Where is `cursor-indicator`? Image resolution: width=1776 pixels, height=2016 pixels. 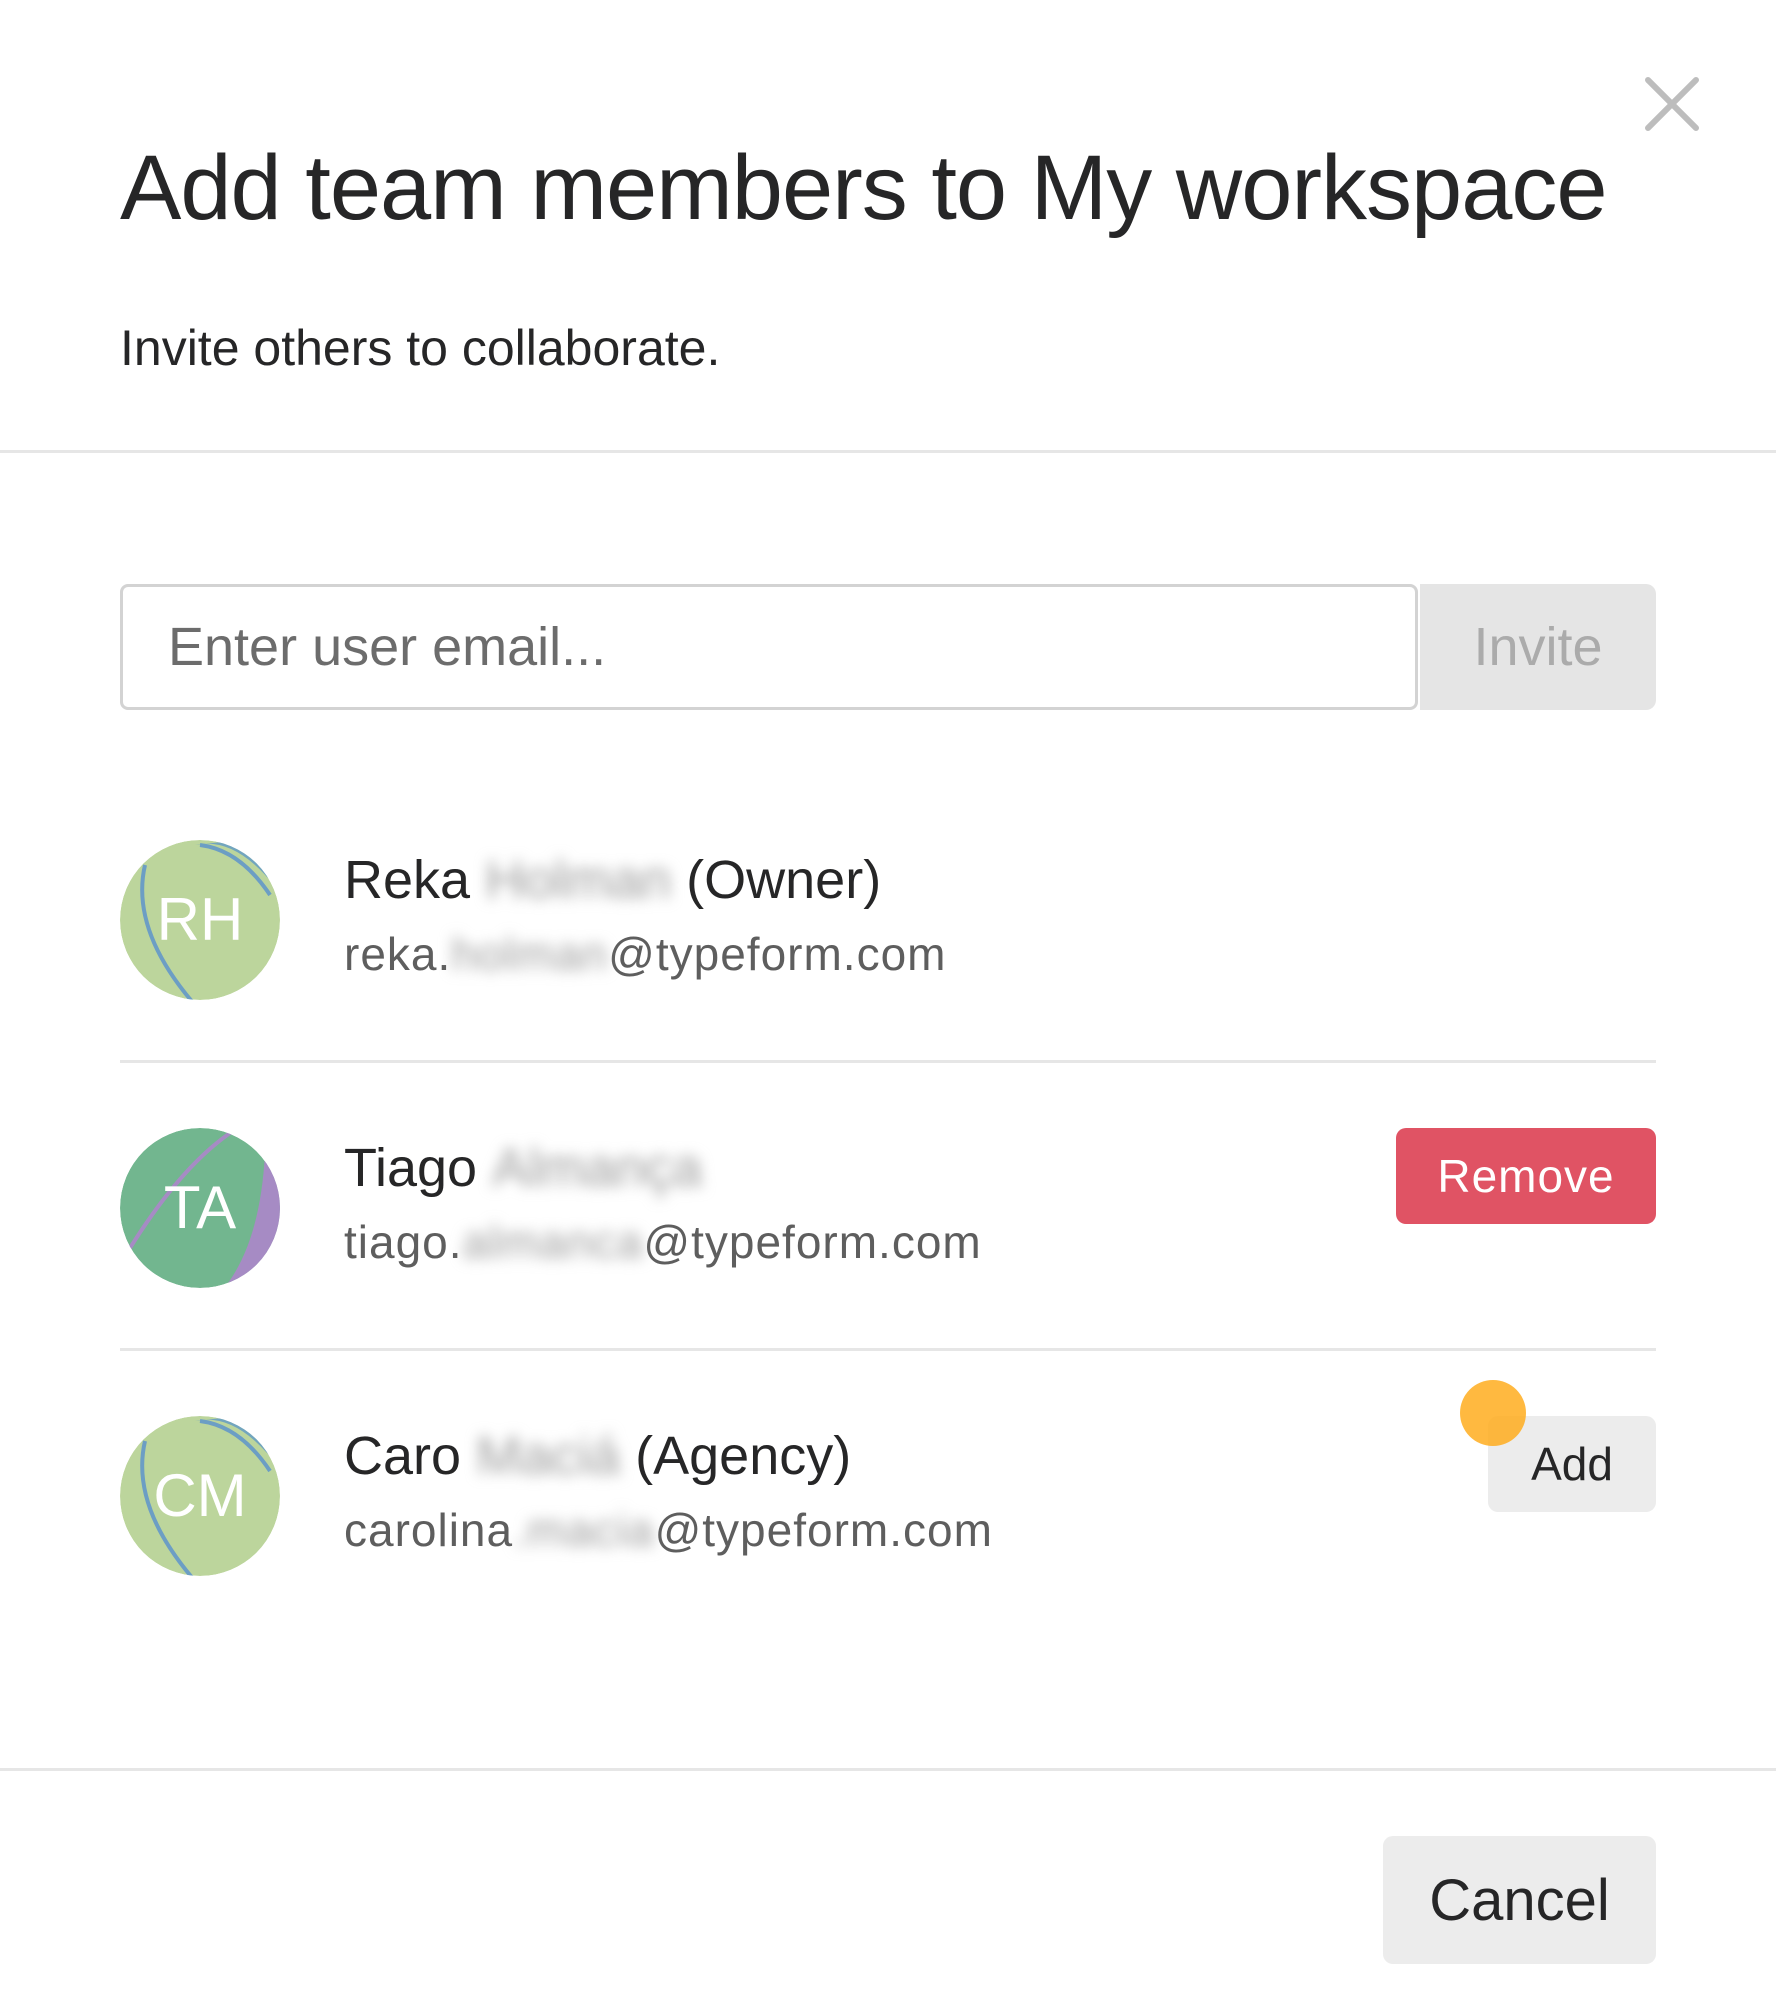 cursor-indicator is located at coordinates (1493, 1413).